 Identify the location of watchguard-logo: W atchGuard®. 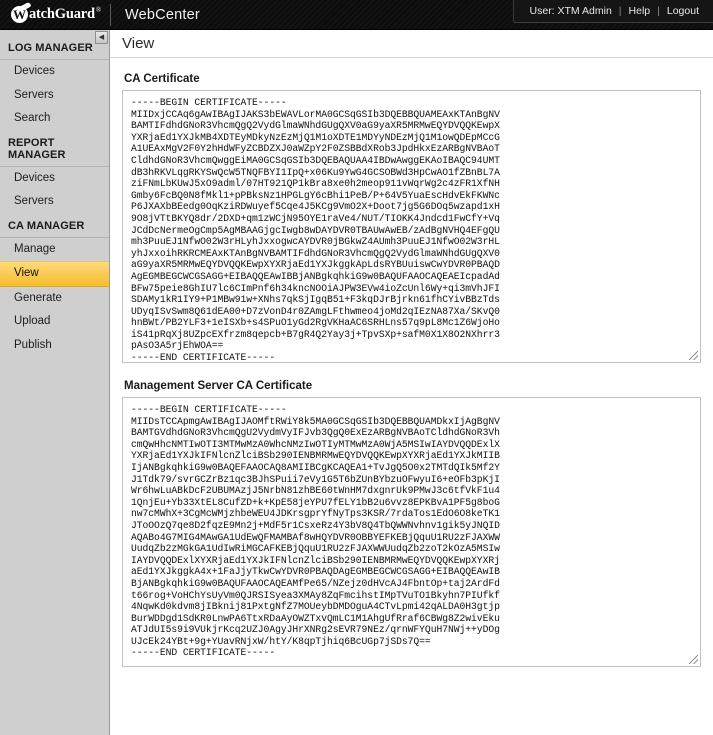
(50, 15).